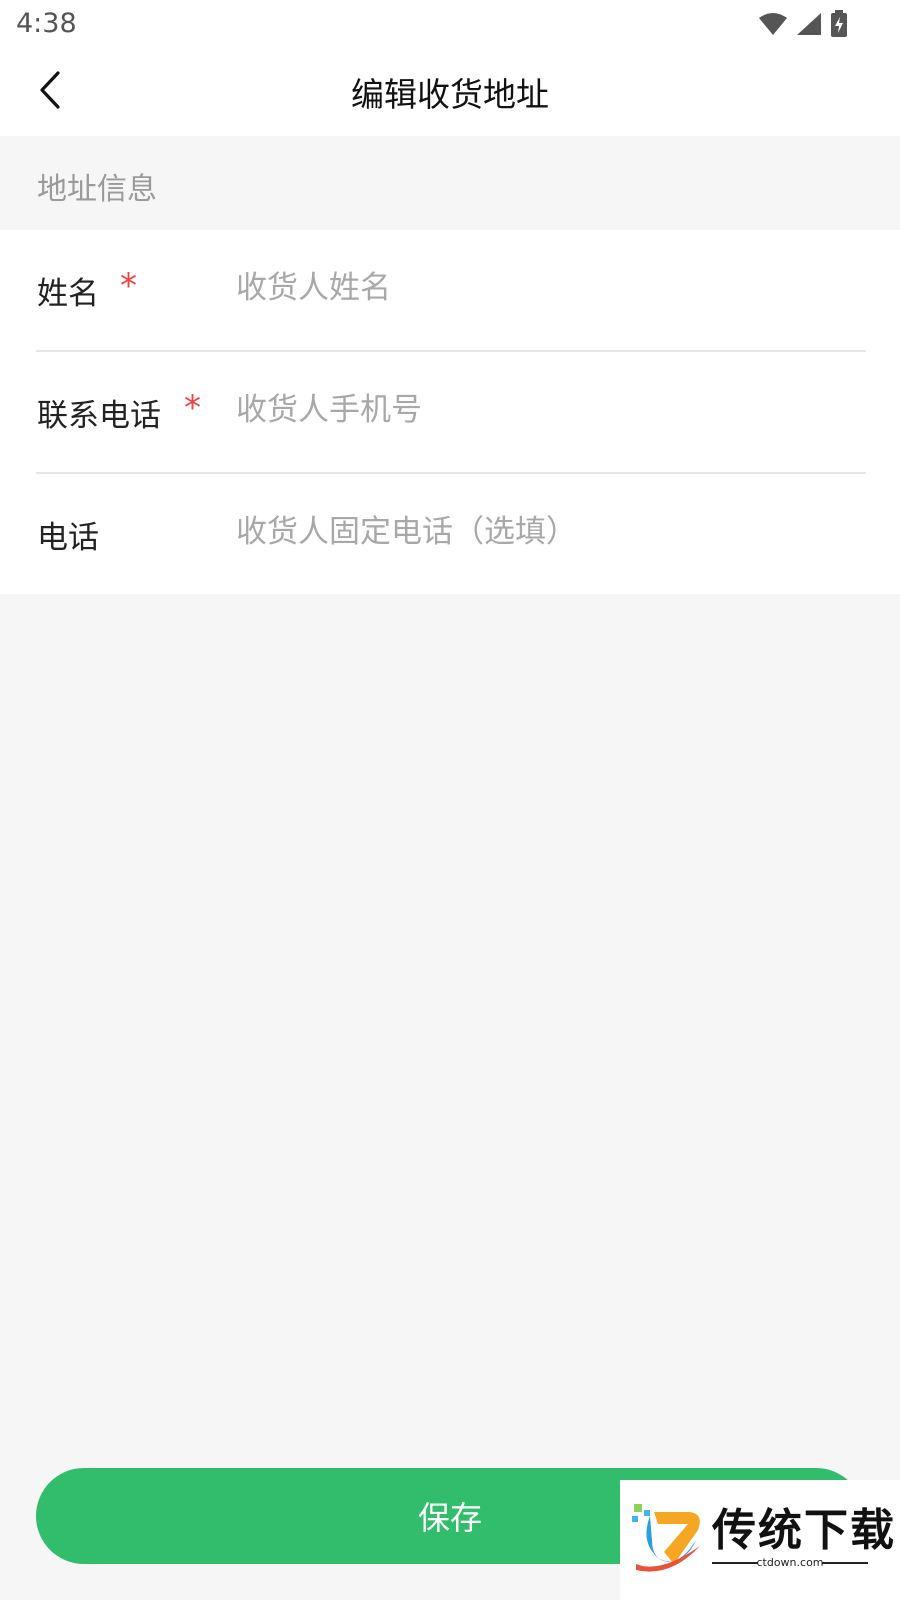  What do you see at coordinates (773, 26) in the screenshot?
I see `wifi-icon` at bounding box center [773, 26].